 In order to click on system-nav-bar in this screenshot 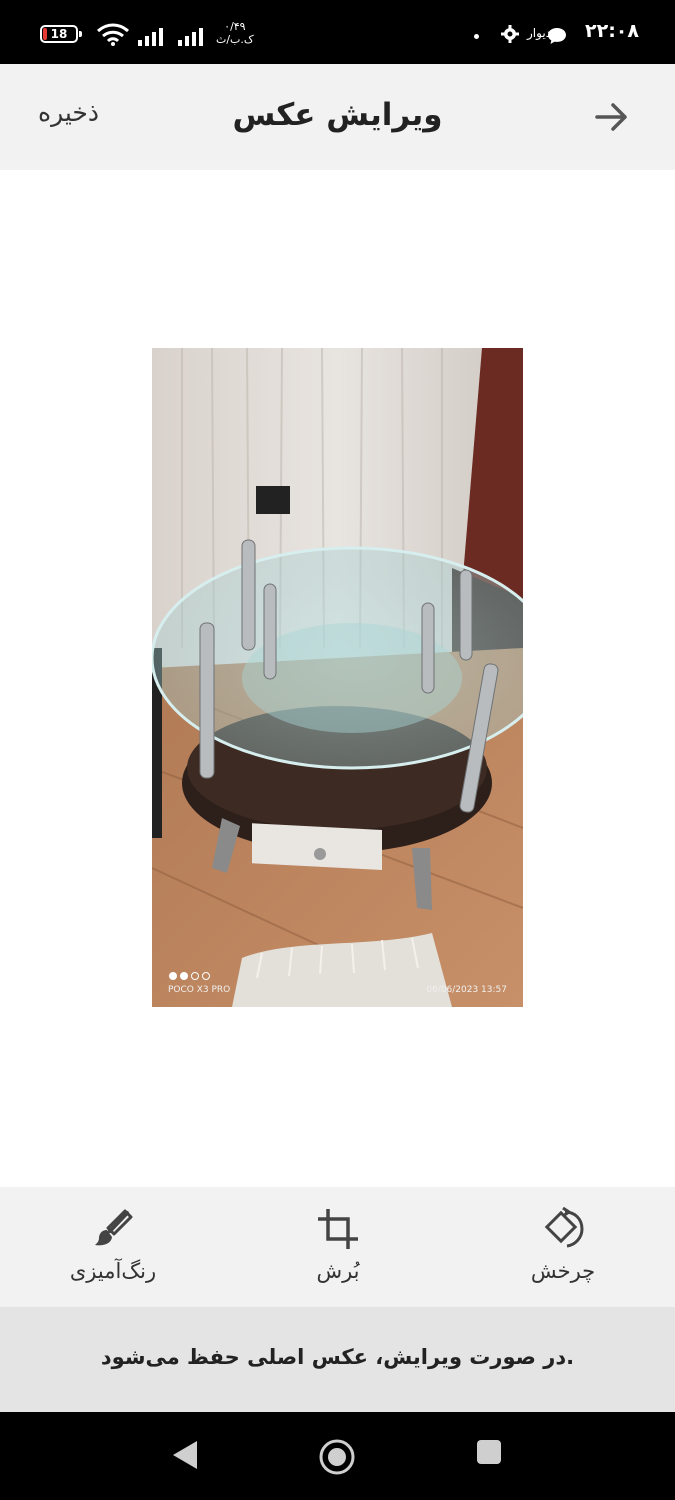, I will do `click(337, 1456)`.